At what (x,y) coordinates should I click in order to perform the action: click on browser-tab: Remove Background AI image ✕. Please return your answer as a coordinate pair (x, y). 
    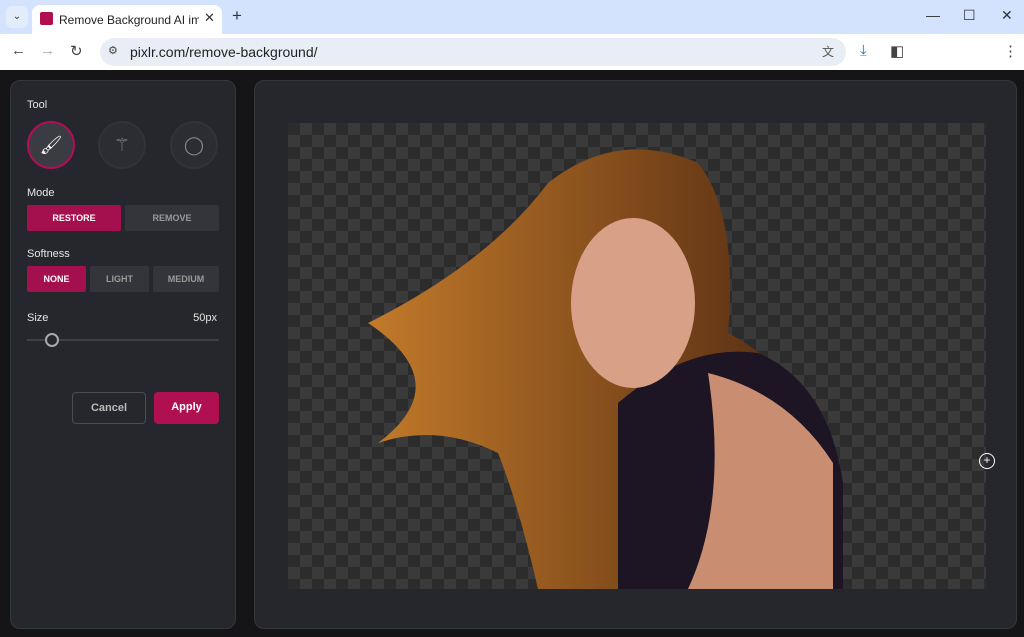
    Looking at the image, I should click on (127, 19).